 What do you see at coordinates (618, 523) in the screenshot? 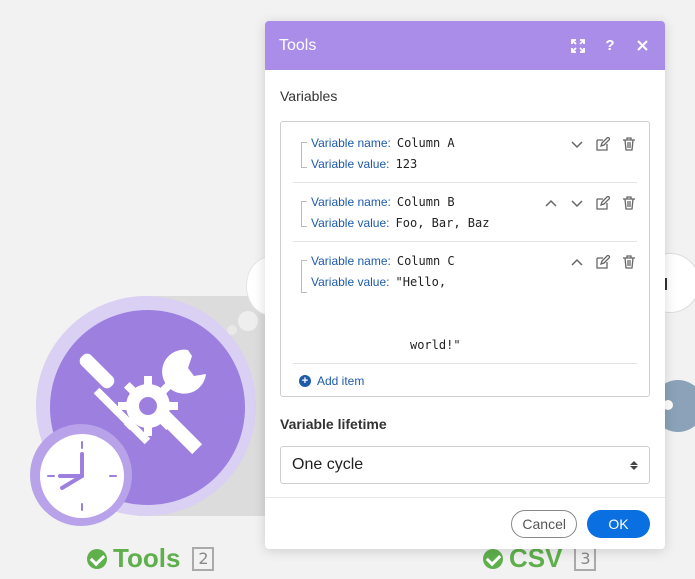
I see `ok-button: OK` at bounding box center [618, 523].